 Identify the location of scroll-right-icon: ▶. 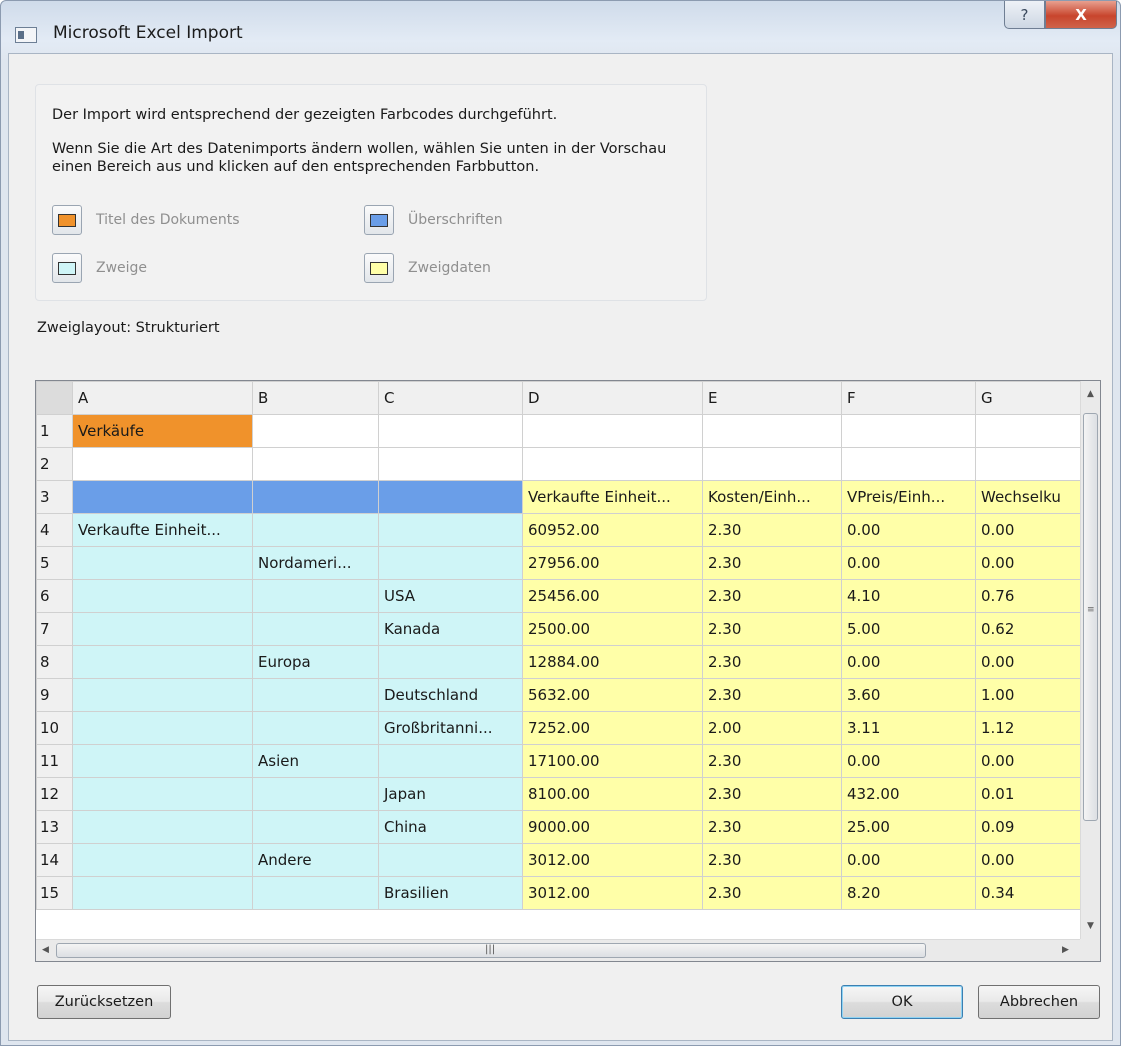
(1065, 950).